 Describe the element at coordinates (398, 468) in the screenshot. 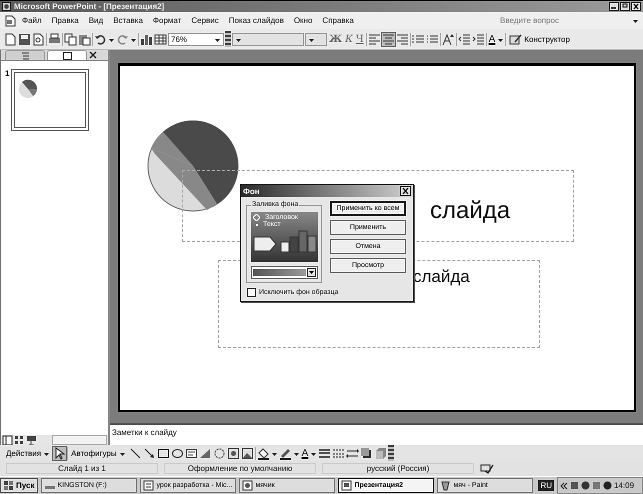

I see `status-text: русский (Россия)` at that location.